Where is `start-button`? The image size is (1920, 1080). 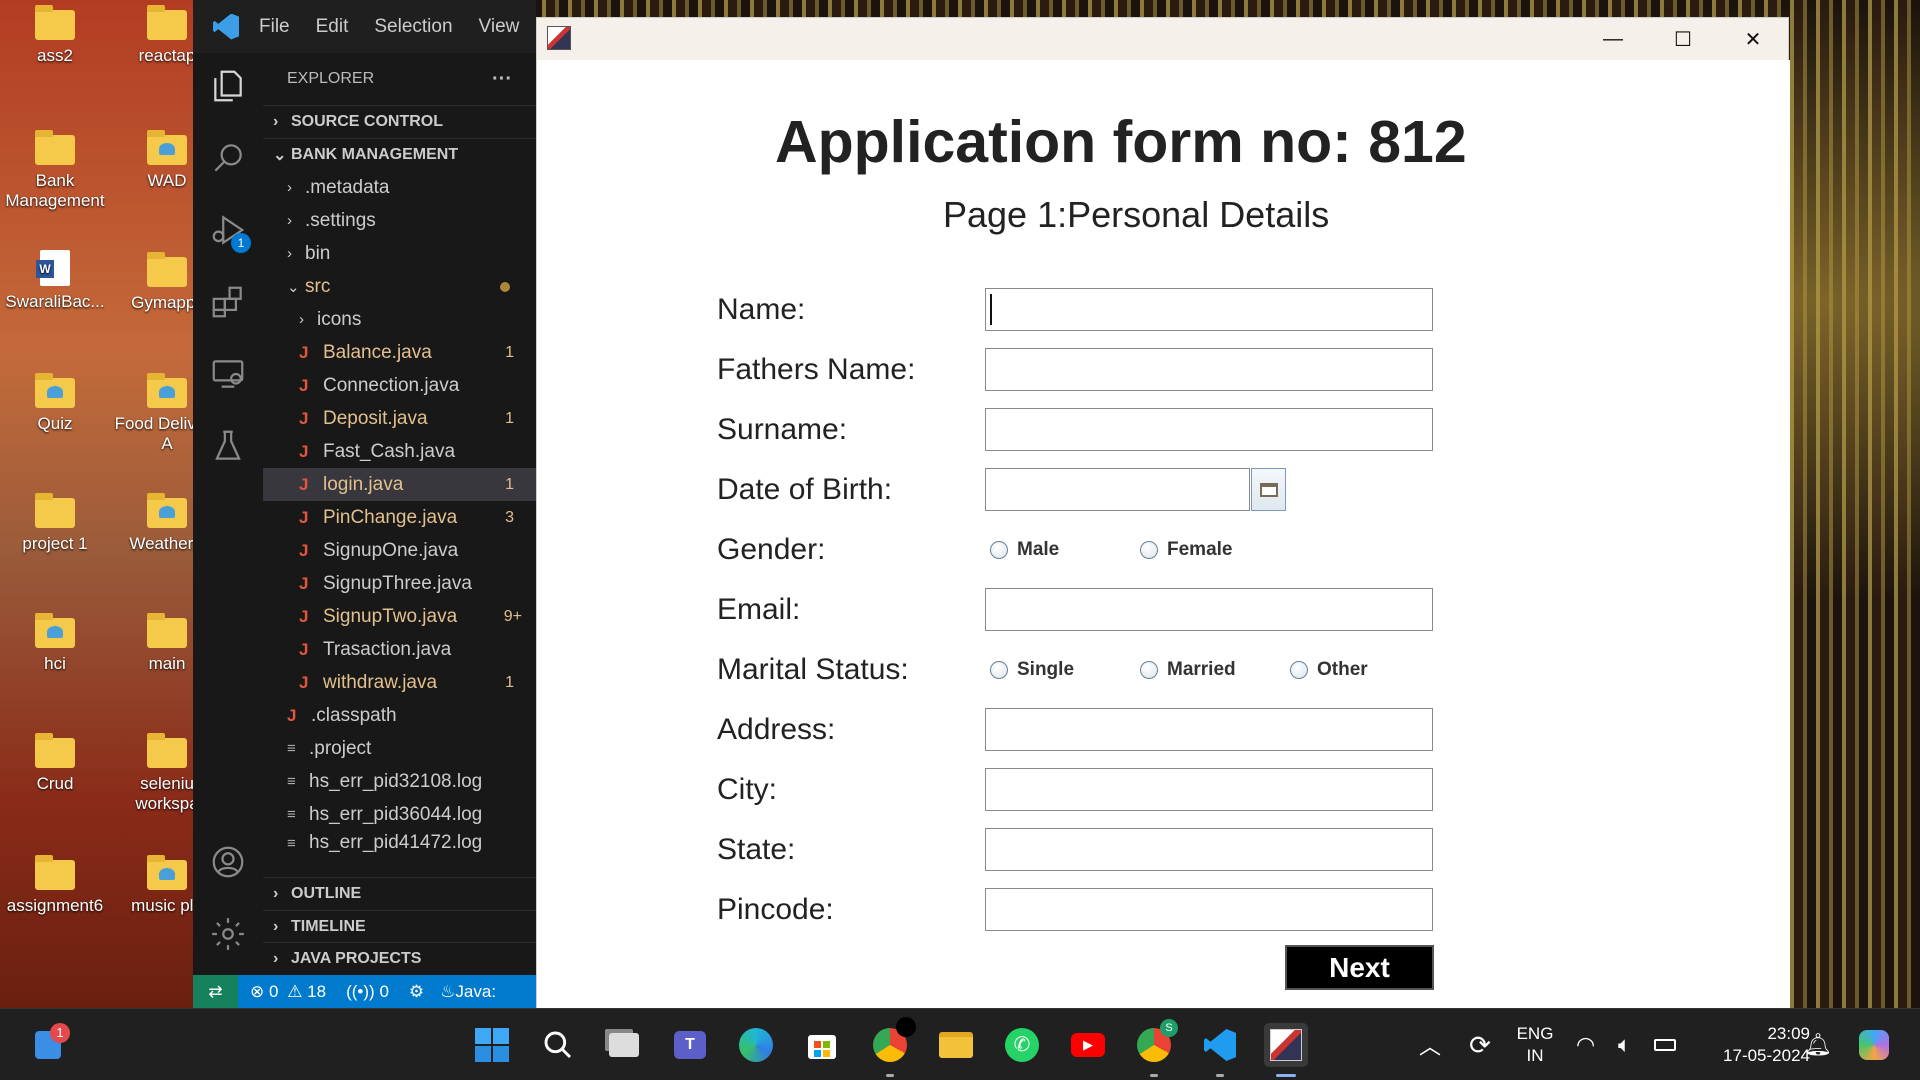
start-button is located at coordinates (492, 1045).